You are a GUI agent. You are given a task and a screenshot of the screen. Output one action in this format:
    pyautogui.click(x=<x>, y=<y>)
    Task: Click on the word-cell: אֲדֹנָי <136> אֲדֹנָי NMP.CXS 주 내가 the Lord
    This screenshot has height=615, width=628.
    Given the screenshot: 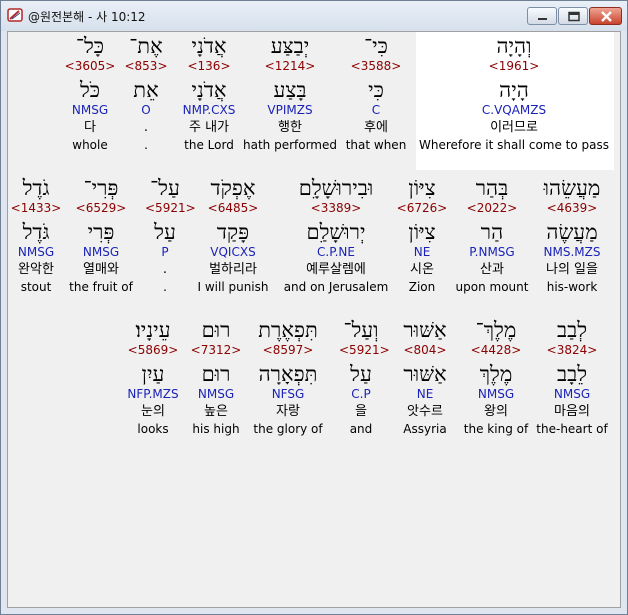 What is the action you would take?
    pyautogui.click(x=209, y=94)
    